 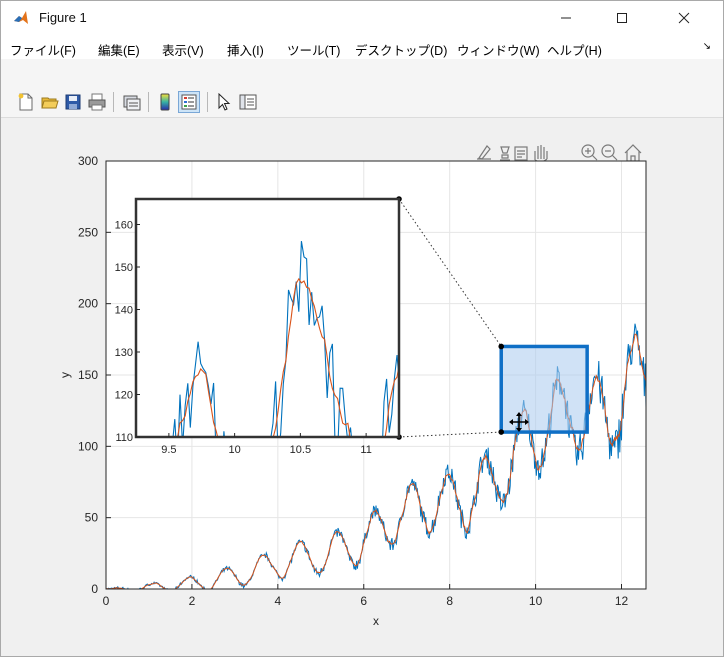 I want to click on inset-y-tick-label: 130, so click(x=124, y=353).